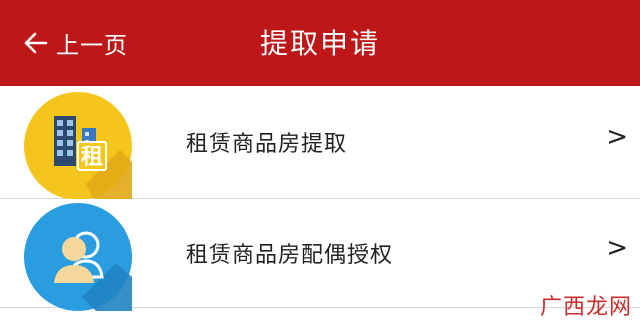 The image size is (640, 327). Describe the element at coordinates (92, 157) in the screenshot. I see `svg-text: 租` at that location.